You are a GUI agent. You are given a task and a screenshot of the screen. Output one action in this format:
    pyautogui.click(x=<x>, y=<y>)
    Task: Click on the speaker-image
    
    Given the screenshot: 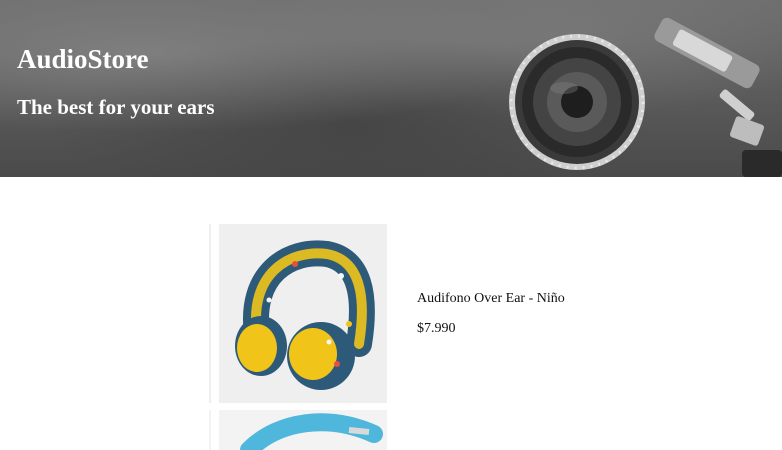 What is the action you would take?
    pyautogui.click(x=645, y=97)
    